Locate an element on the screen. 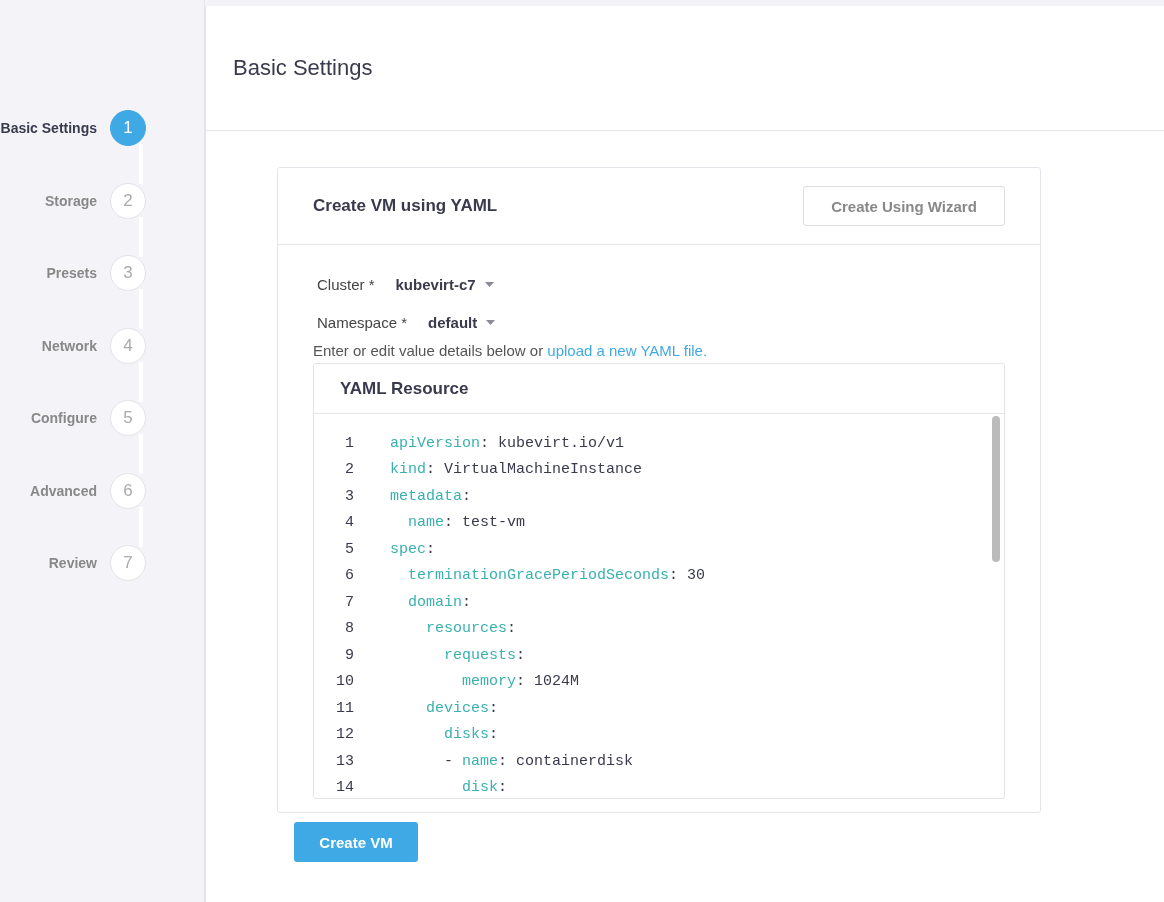  line-number: 8 is located at coordinates (349, 629).